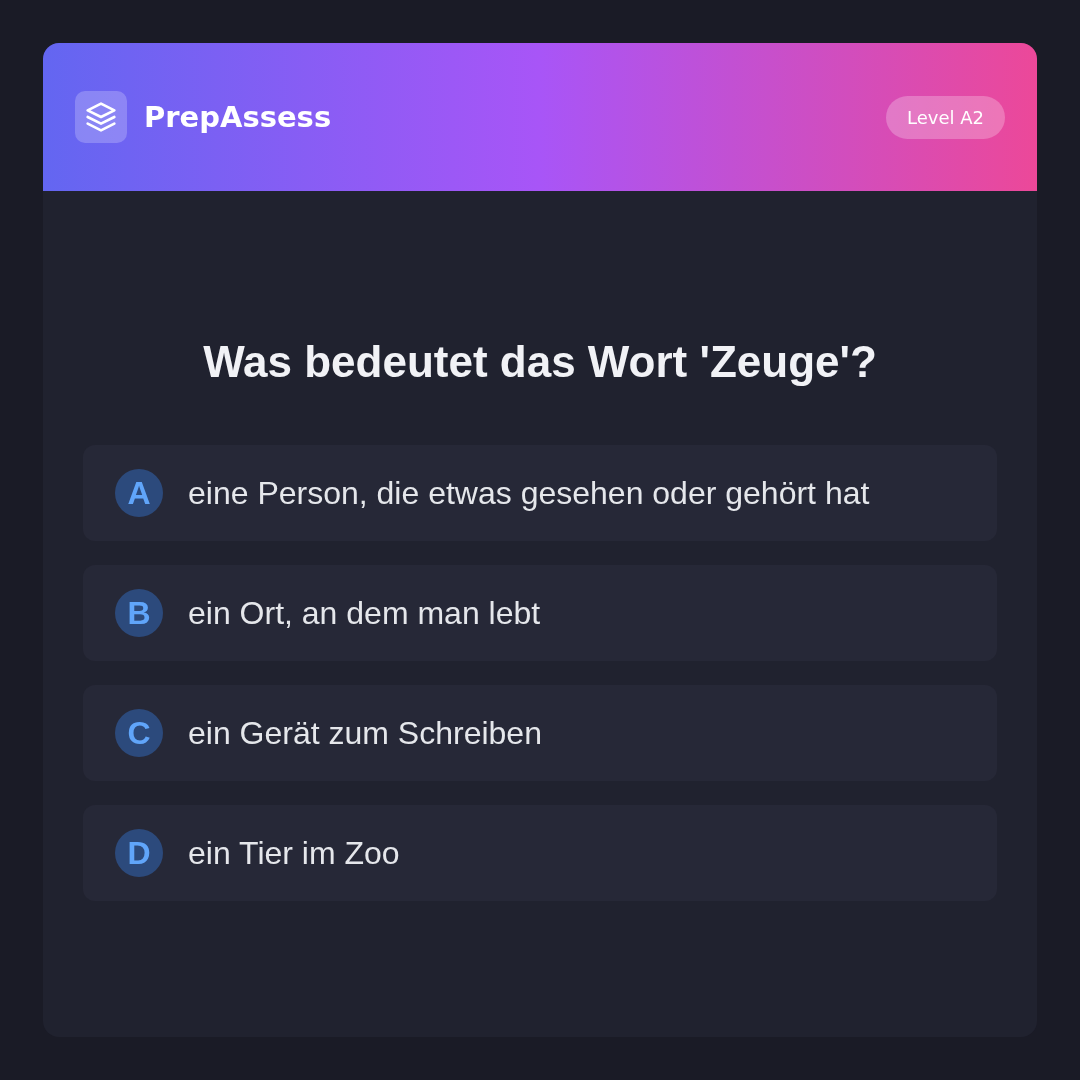 Image resolution: width=1080 pixels, height=1080 pixels. I want to click on answer-option: A eine Person, die etwas gesehen oder gehört hat, so click(540, 493).